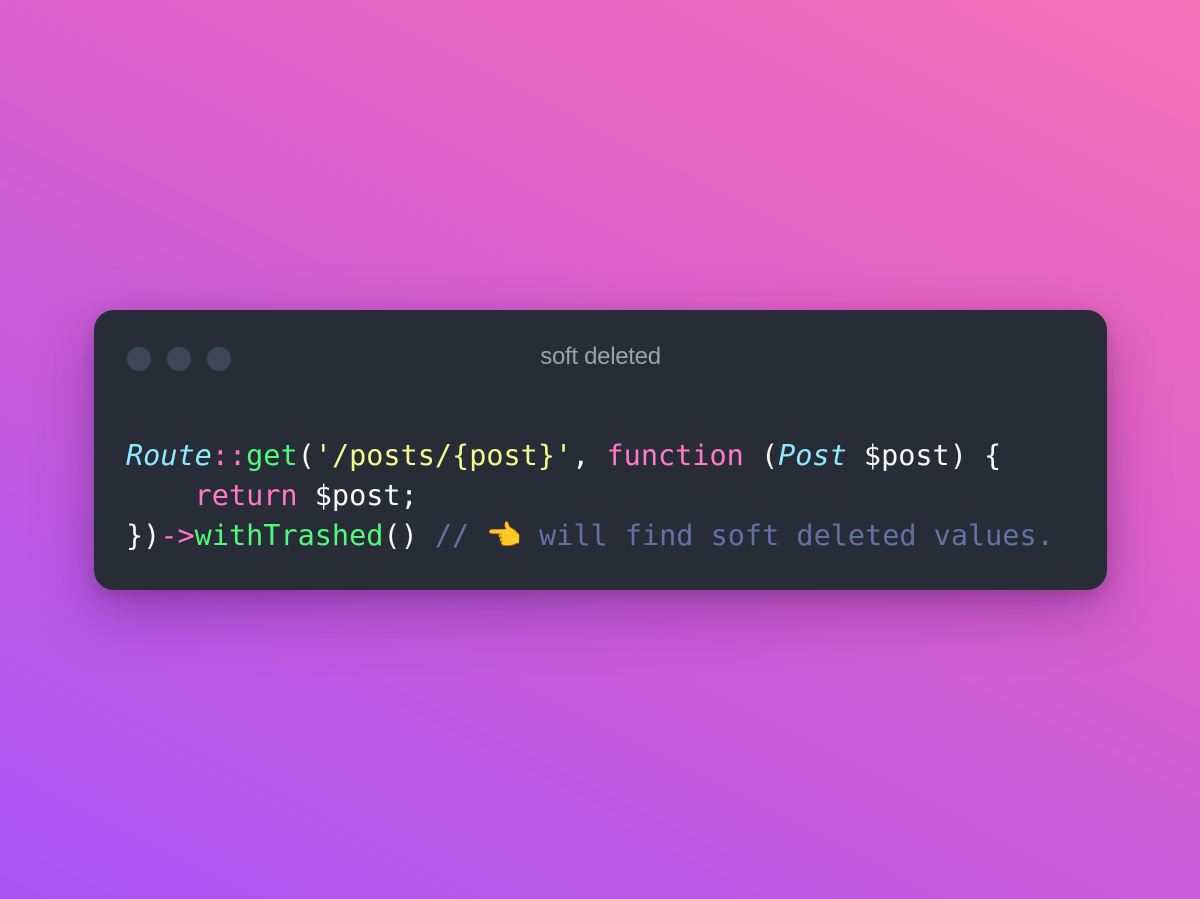  What do you see at coordinates (229, 455) in the screenshot?
I see `code-token-punc: ::` at bounding box center [229, 455].